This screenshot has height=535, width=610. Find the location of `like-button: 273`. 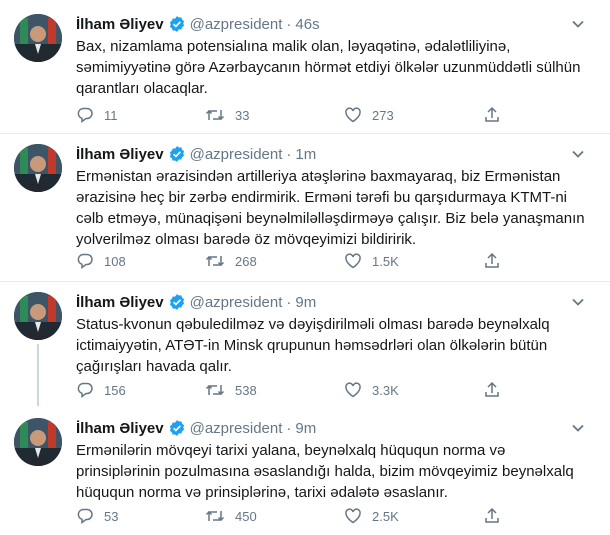

like-button: 273 is located at coordinates (369, 115).